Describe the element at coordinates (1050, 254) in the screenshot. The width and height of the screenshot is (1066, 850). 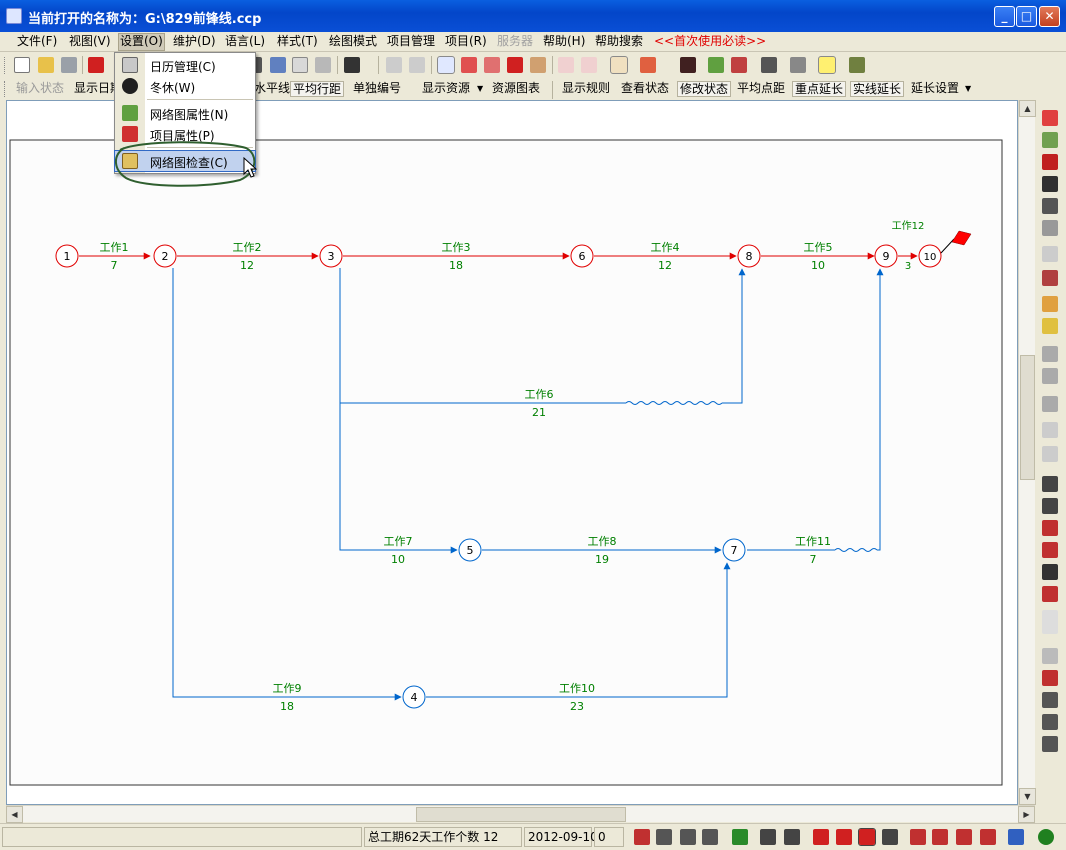
I see `brush-icon` at that location.